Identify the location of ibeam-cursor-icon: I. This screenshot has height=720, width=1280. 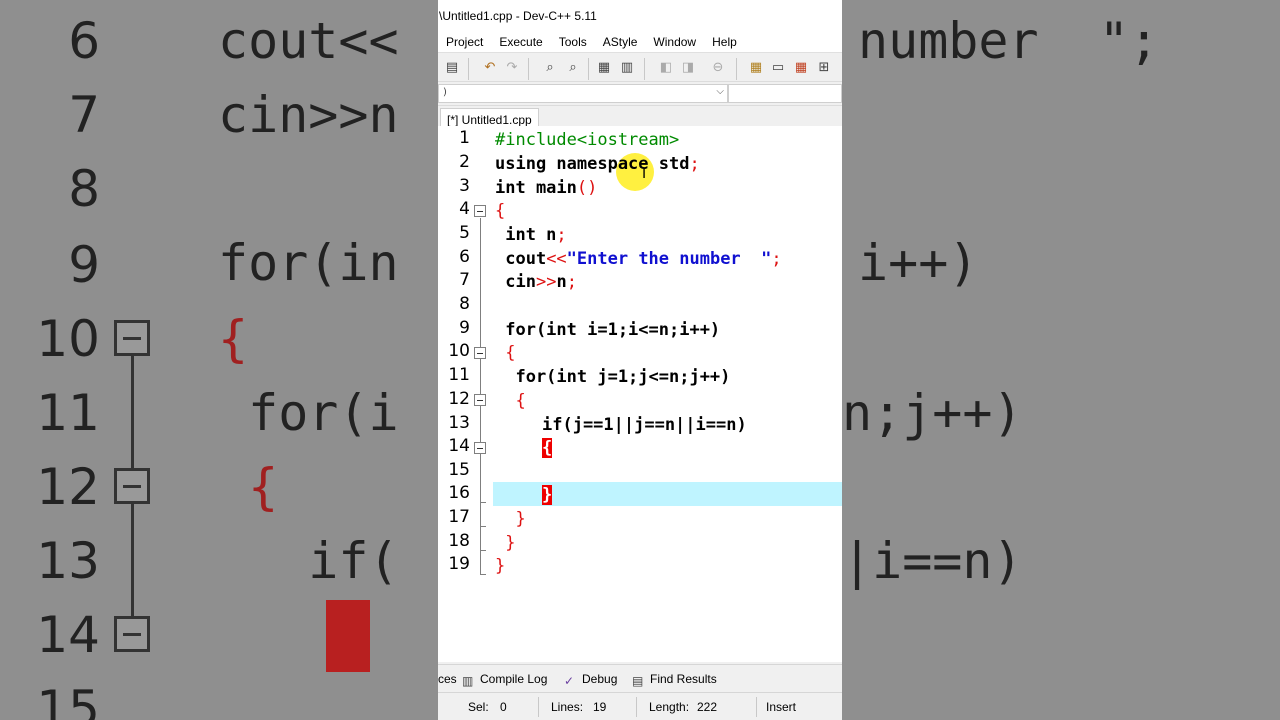
(644, 174).